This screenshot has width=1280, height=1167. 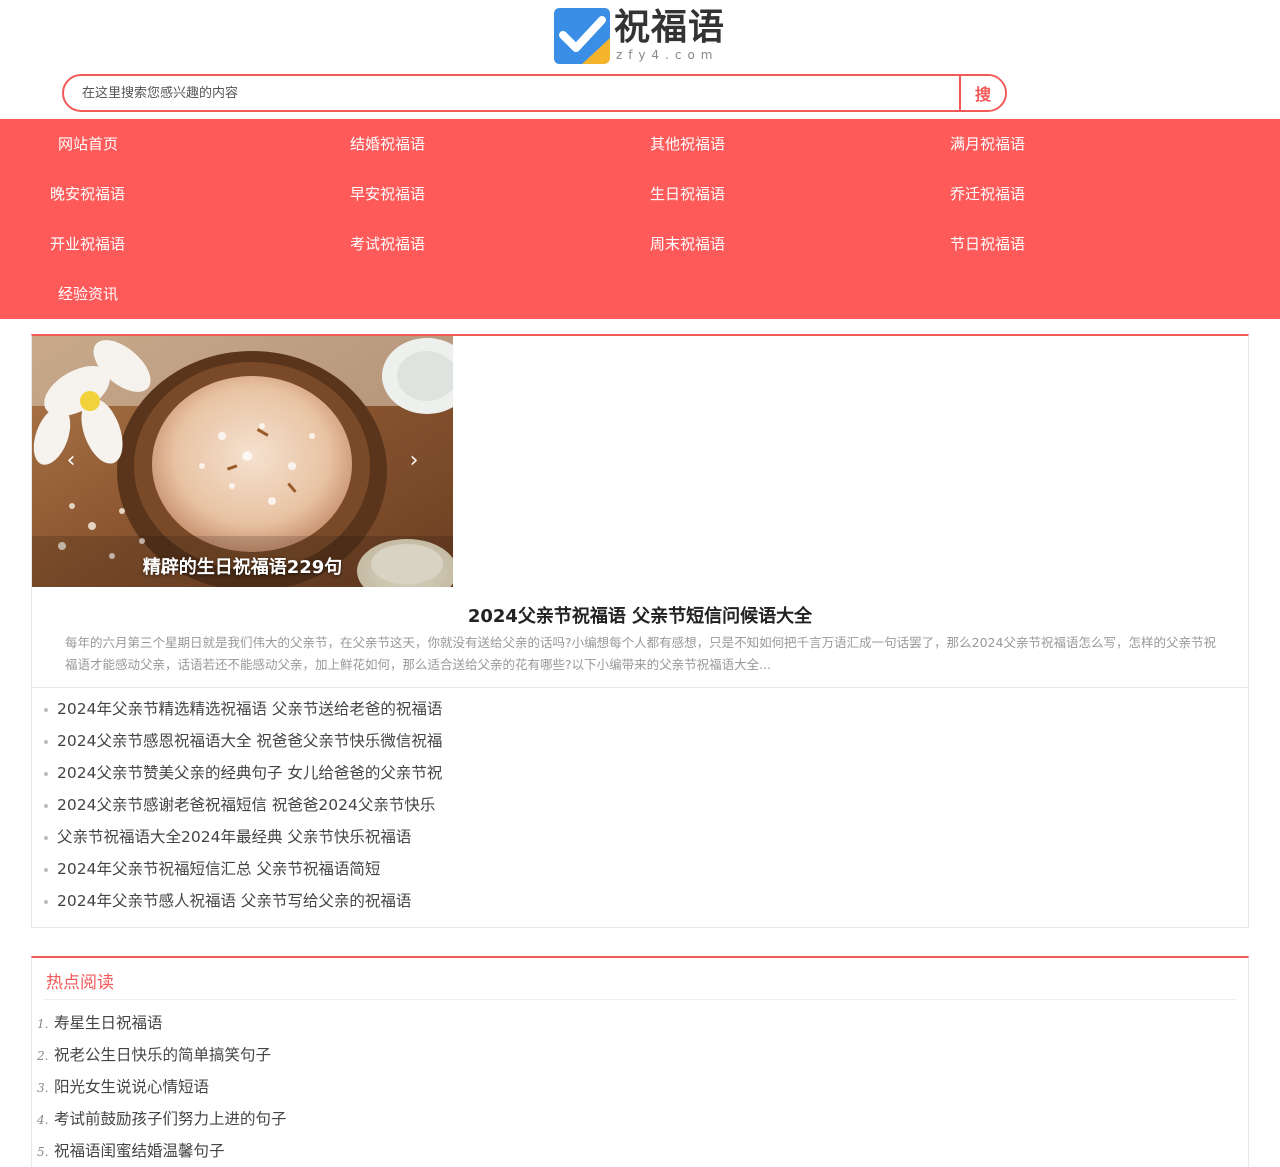 What do you see at coordinates (242, 741) in the screenshot?
I see `list-item: 2024父亲节感恩祝福语大全 祝爸爸父亲节快乐微信祝福` at bounding box center [242, 741].